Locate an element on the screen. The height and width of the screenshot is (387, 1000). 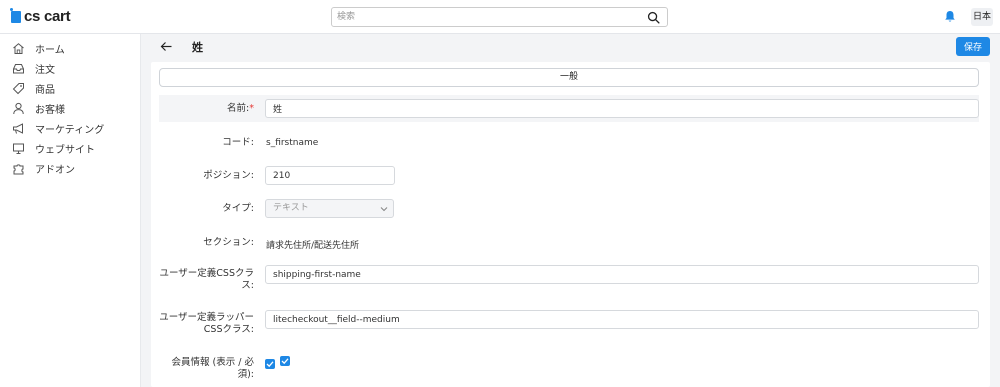
search-box is located at coordinates (499, 17).